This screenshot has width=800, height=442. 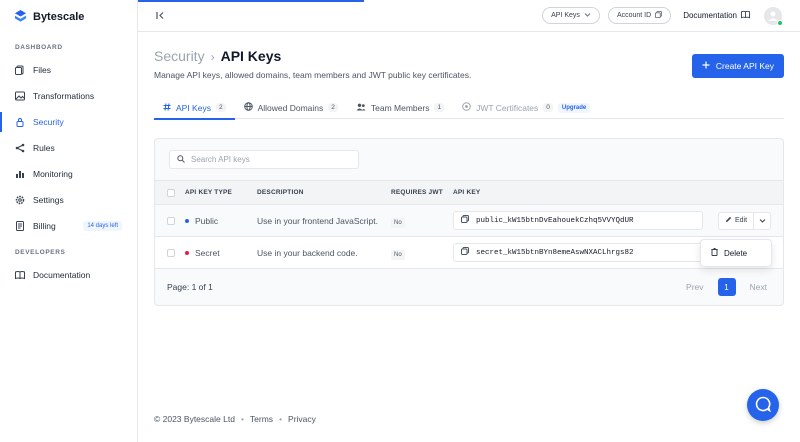 I want to click on requires-jwt-cell: No, so click(x=398, y=222).